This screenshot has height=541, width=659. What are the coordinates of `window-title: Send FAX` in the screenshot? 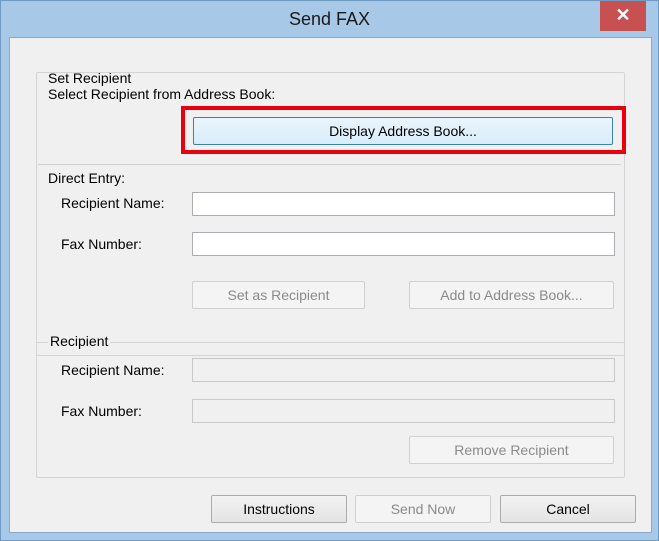 It's located at (329, 19).